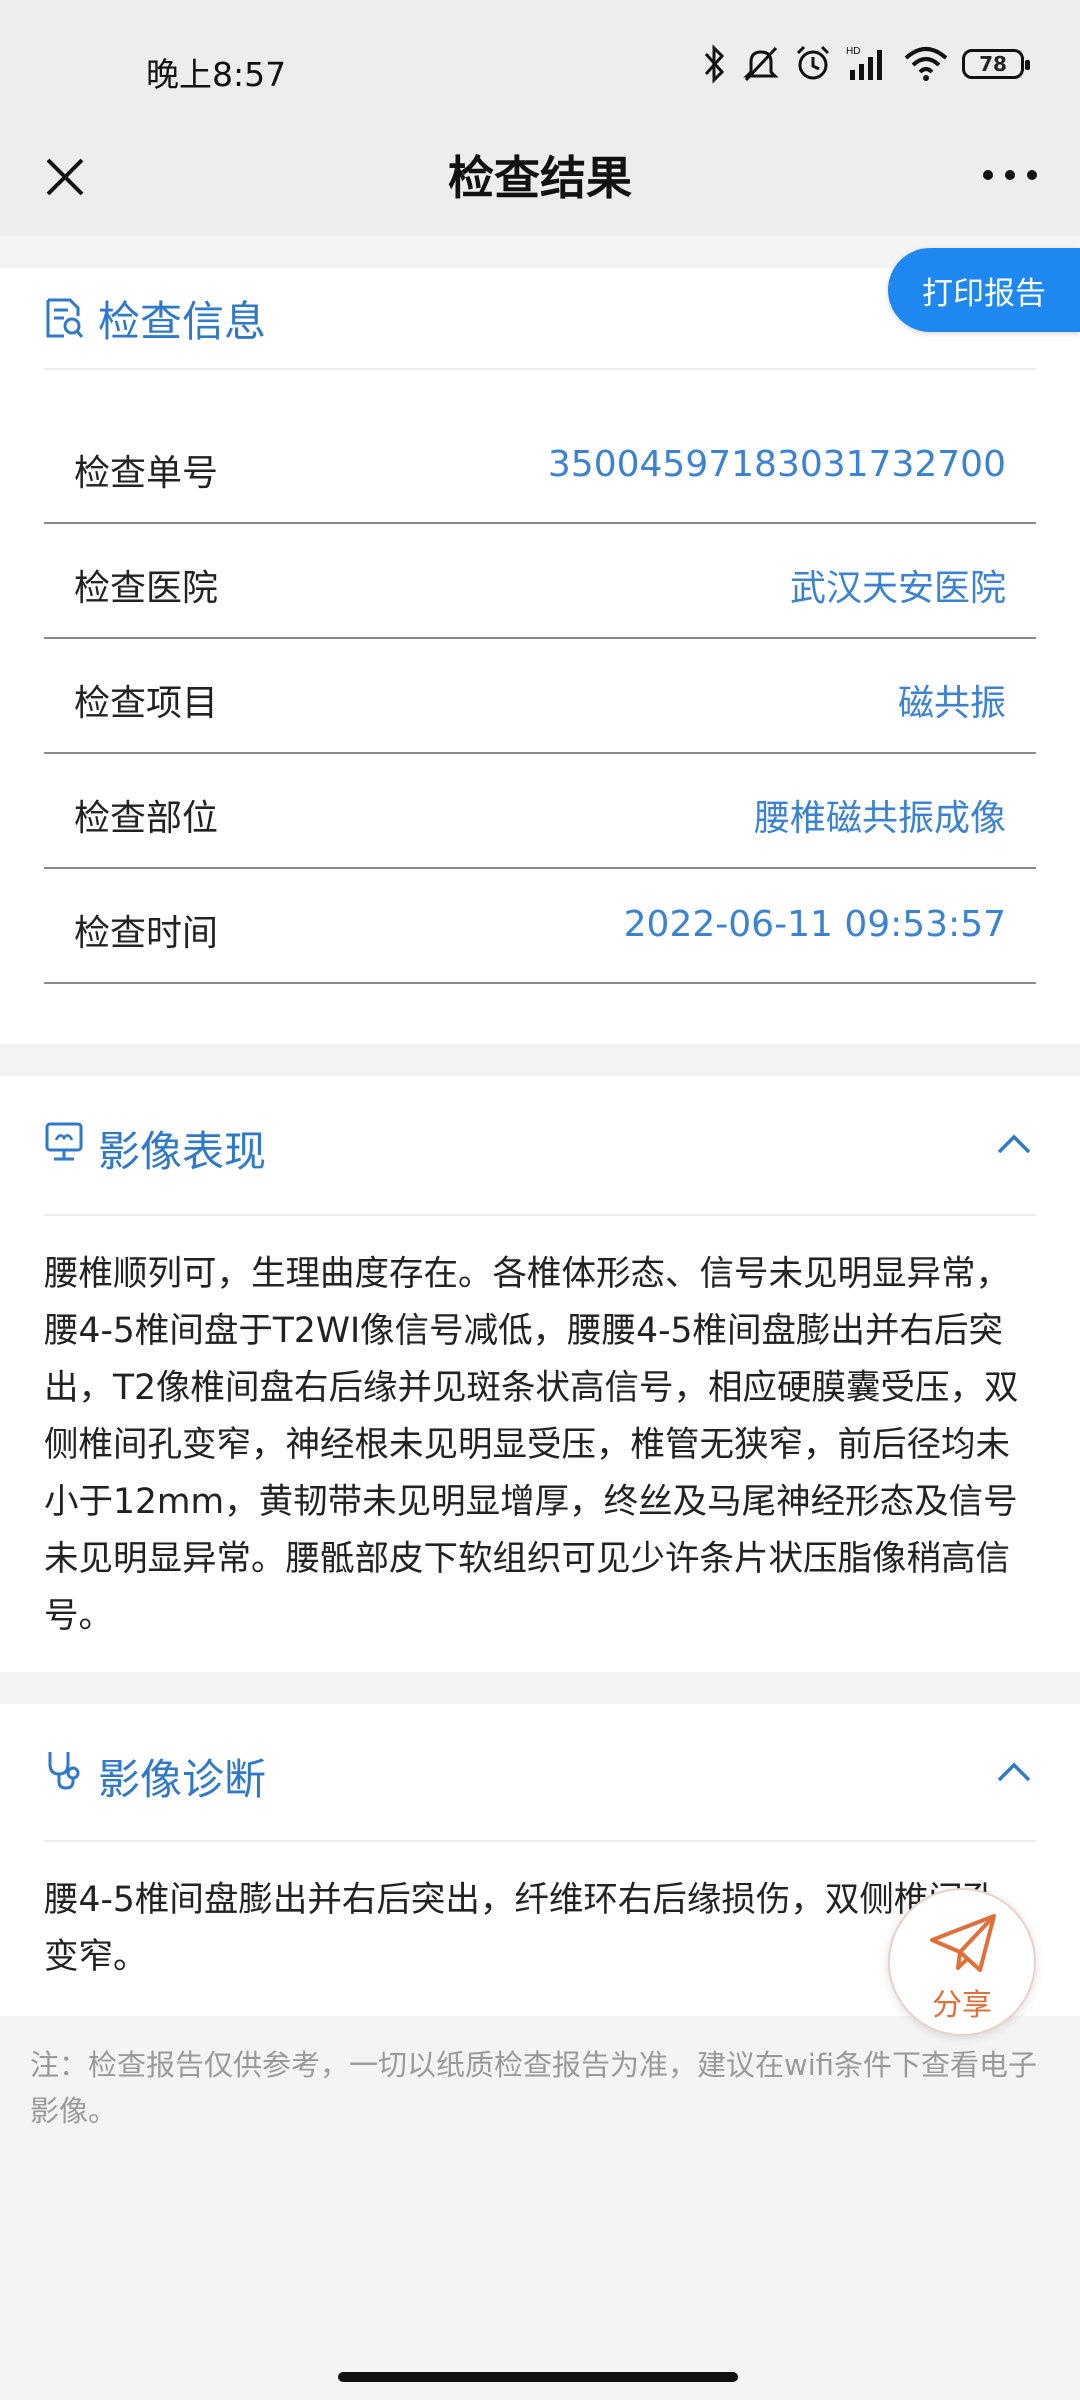 The width and height of the screenshot is (1080, 2400). Describe the element at coordinates (540, 926) in the screenshot. I see `exam-time-row: 检查时间 2022-06-11 09:53:57` at that location.